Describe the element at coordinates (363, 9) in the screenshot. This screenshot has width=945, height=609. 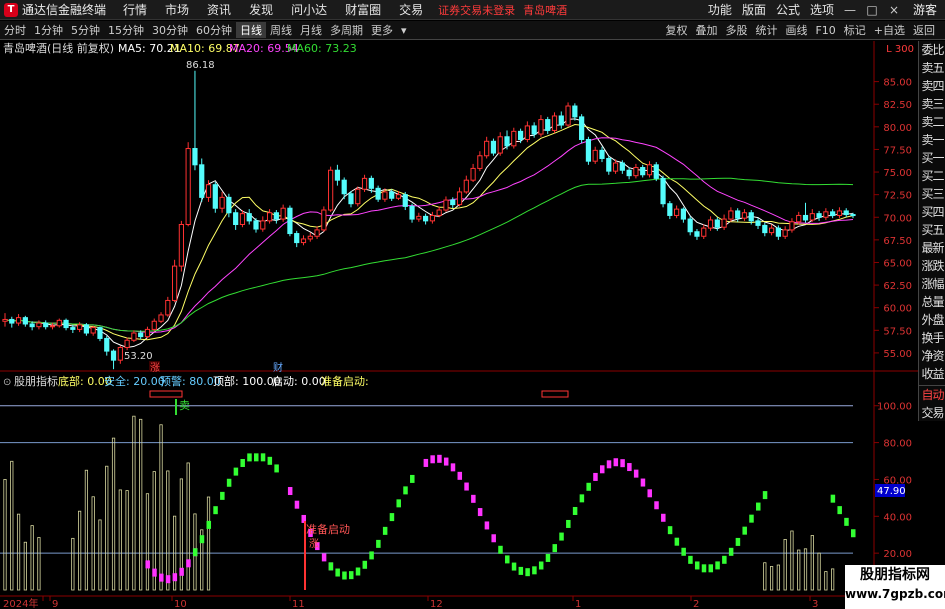
I see `menu-item-wealth: 财富圈` at that location.